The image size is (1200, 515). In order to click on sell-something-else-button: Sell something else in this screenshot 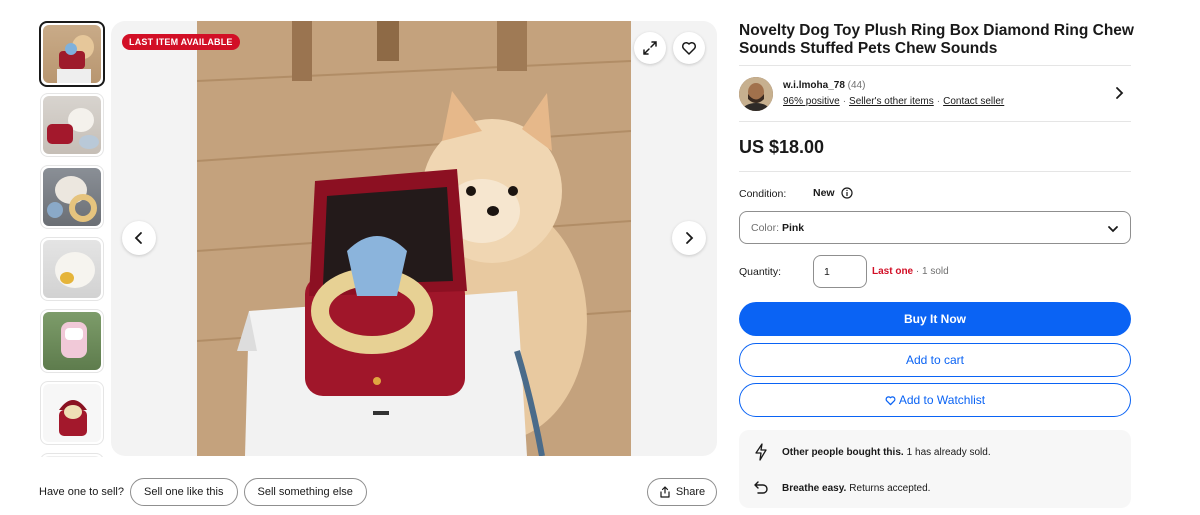, I will do `click(305, 492)`.